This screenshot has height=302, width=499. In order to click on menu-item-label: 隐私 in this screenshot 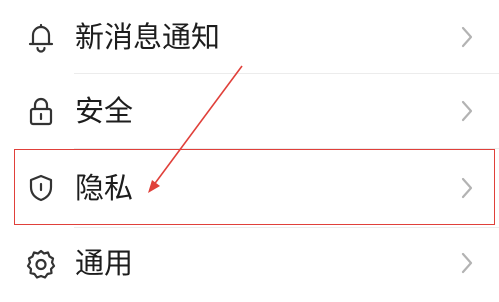, I will do `click(104, 188)`.